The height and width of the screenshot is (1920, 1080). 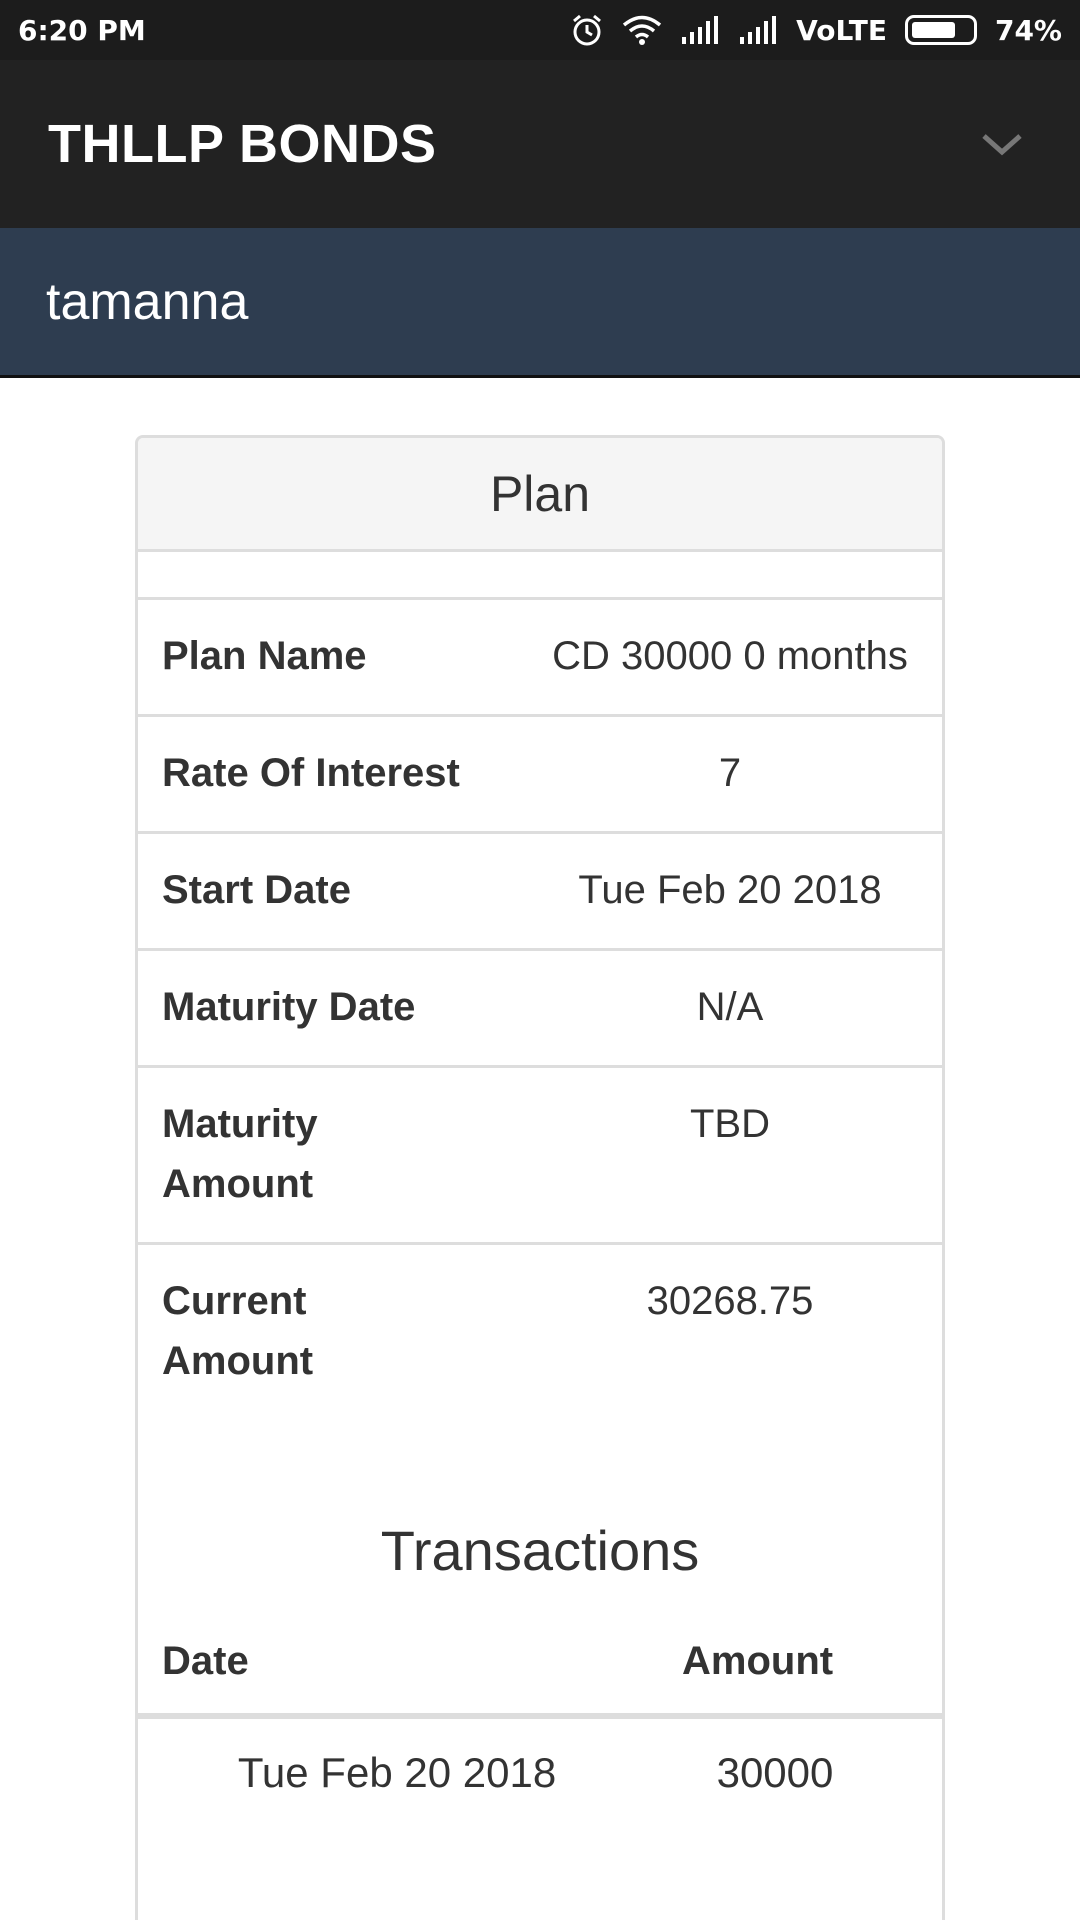 I want to click on battery-icon, so click(x=940, y=30).